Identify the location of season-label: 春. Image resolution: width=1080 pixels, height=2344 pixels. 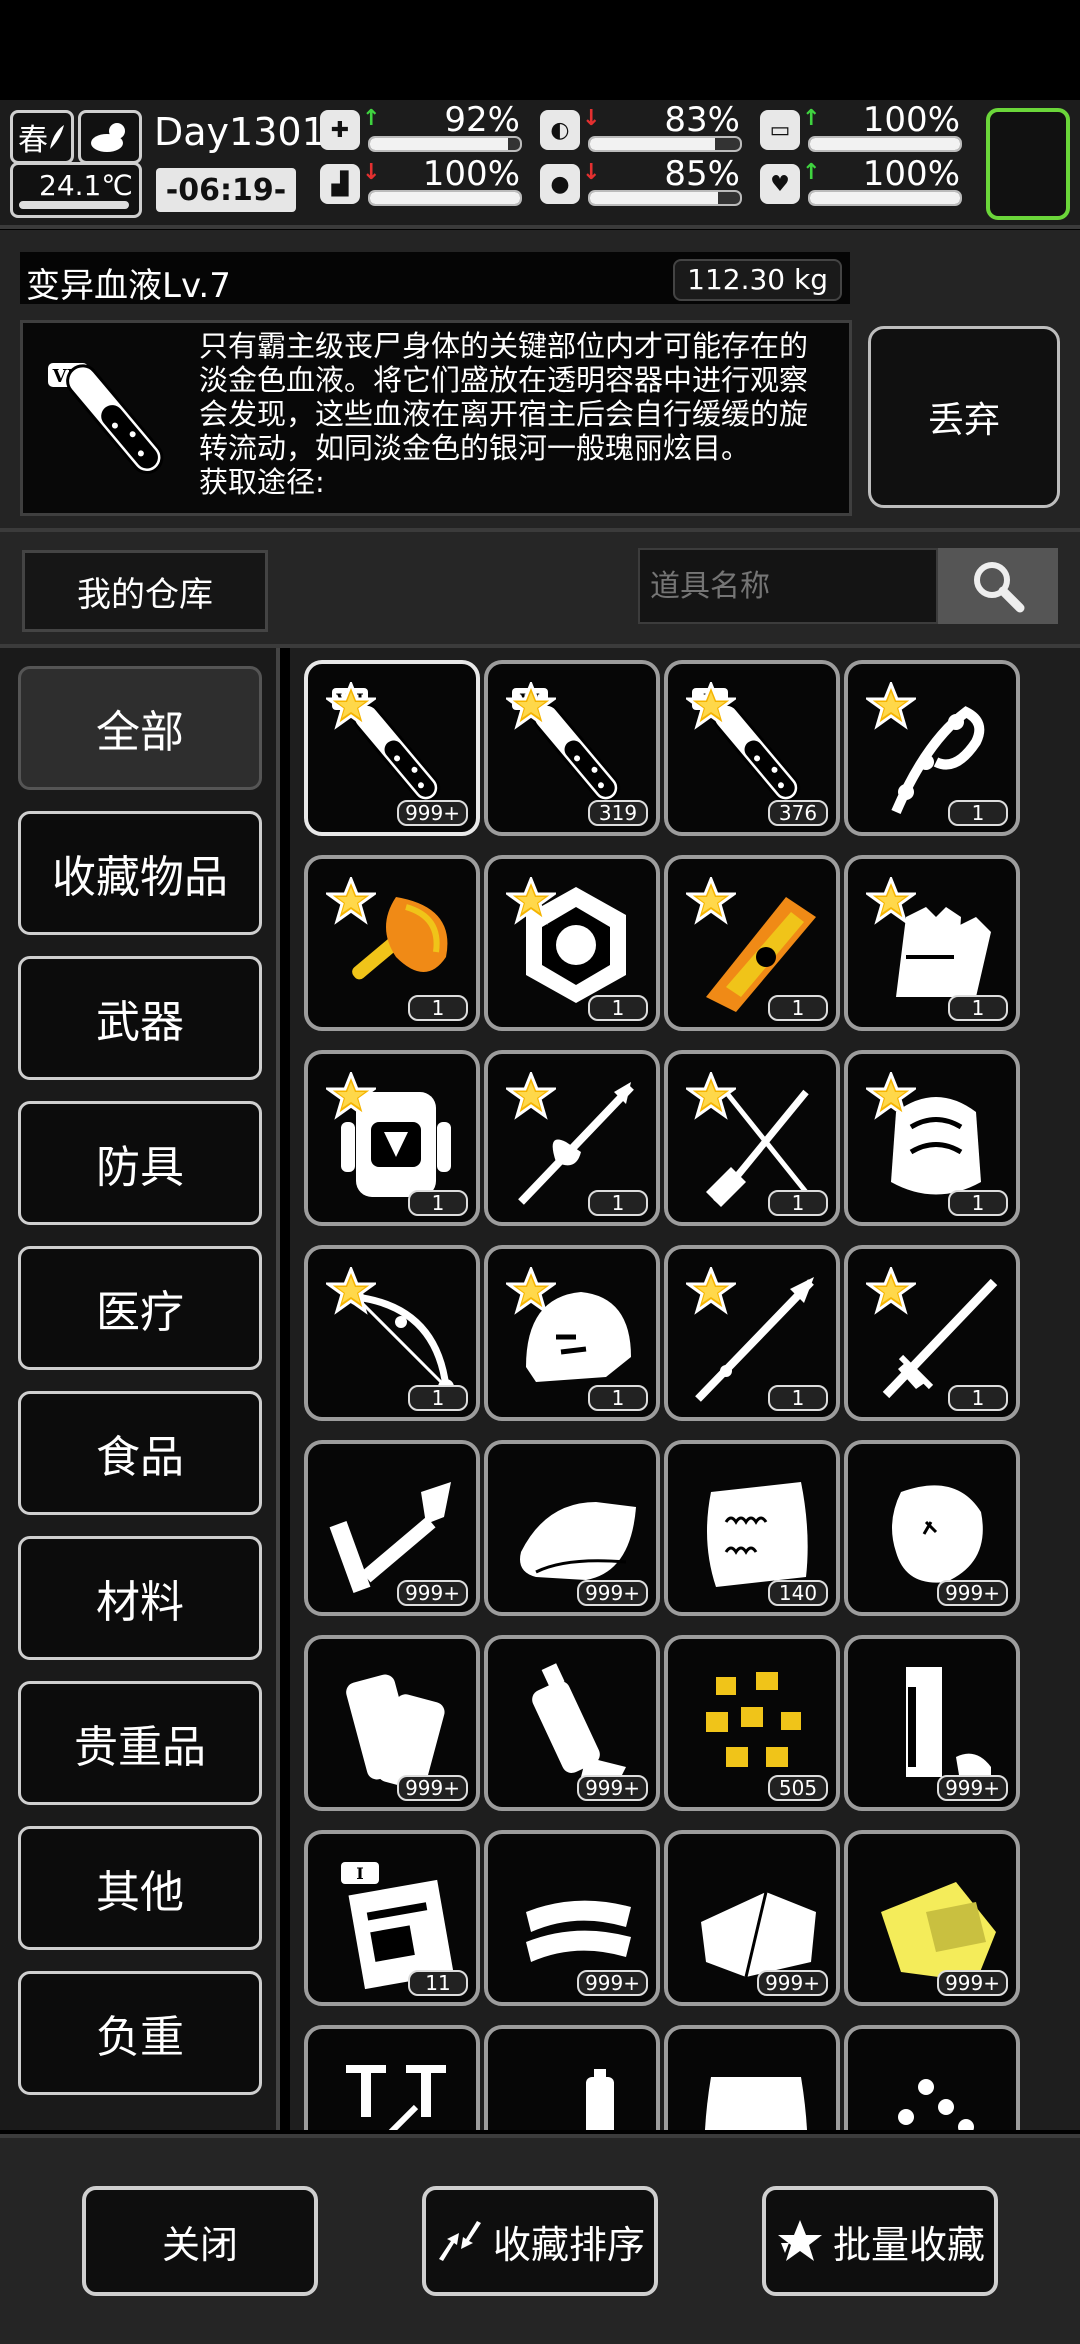
(33, 140).